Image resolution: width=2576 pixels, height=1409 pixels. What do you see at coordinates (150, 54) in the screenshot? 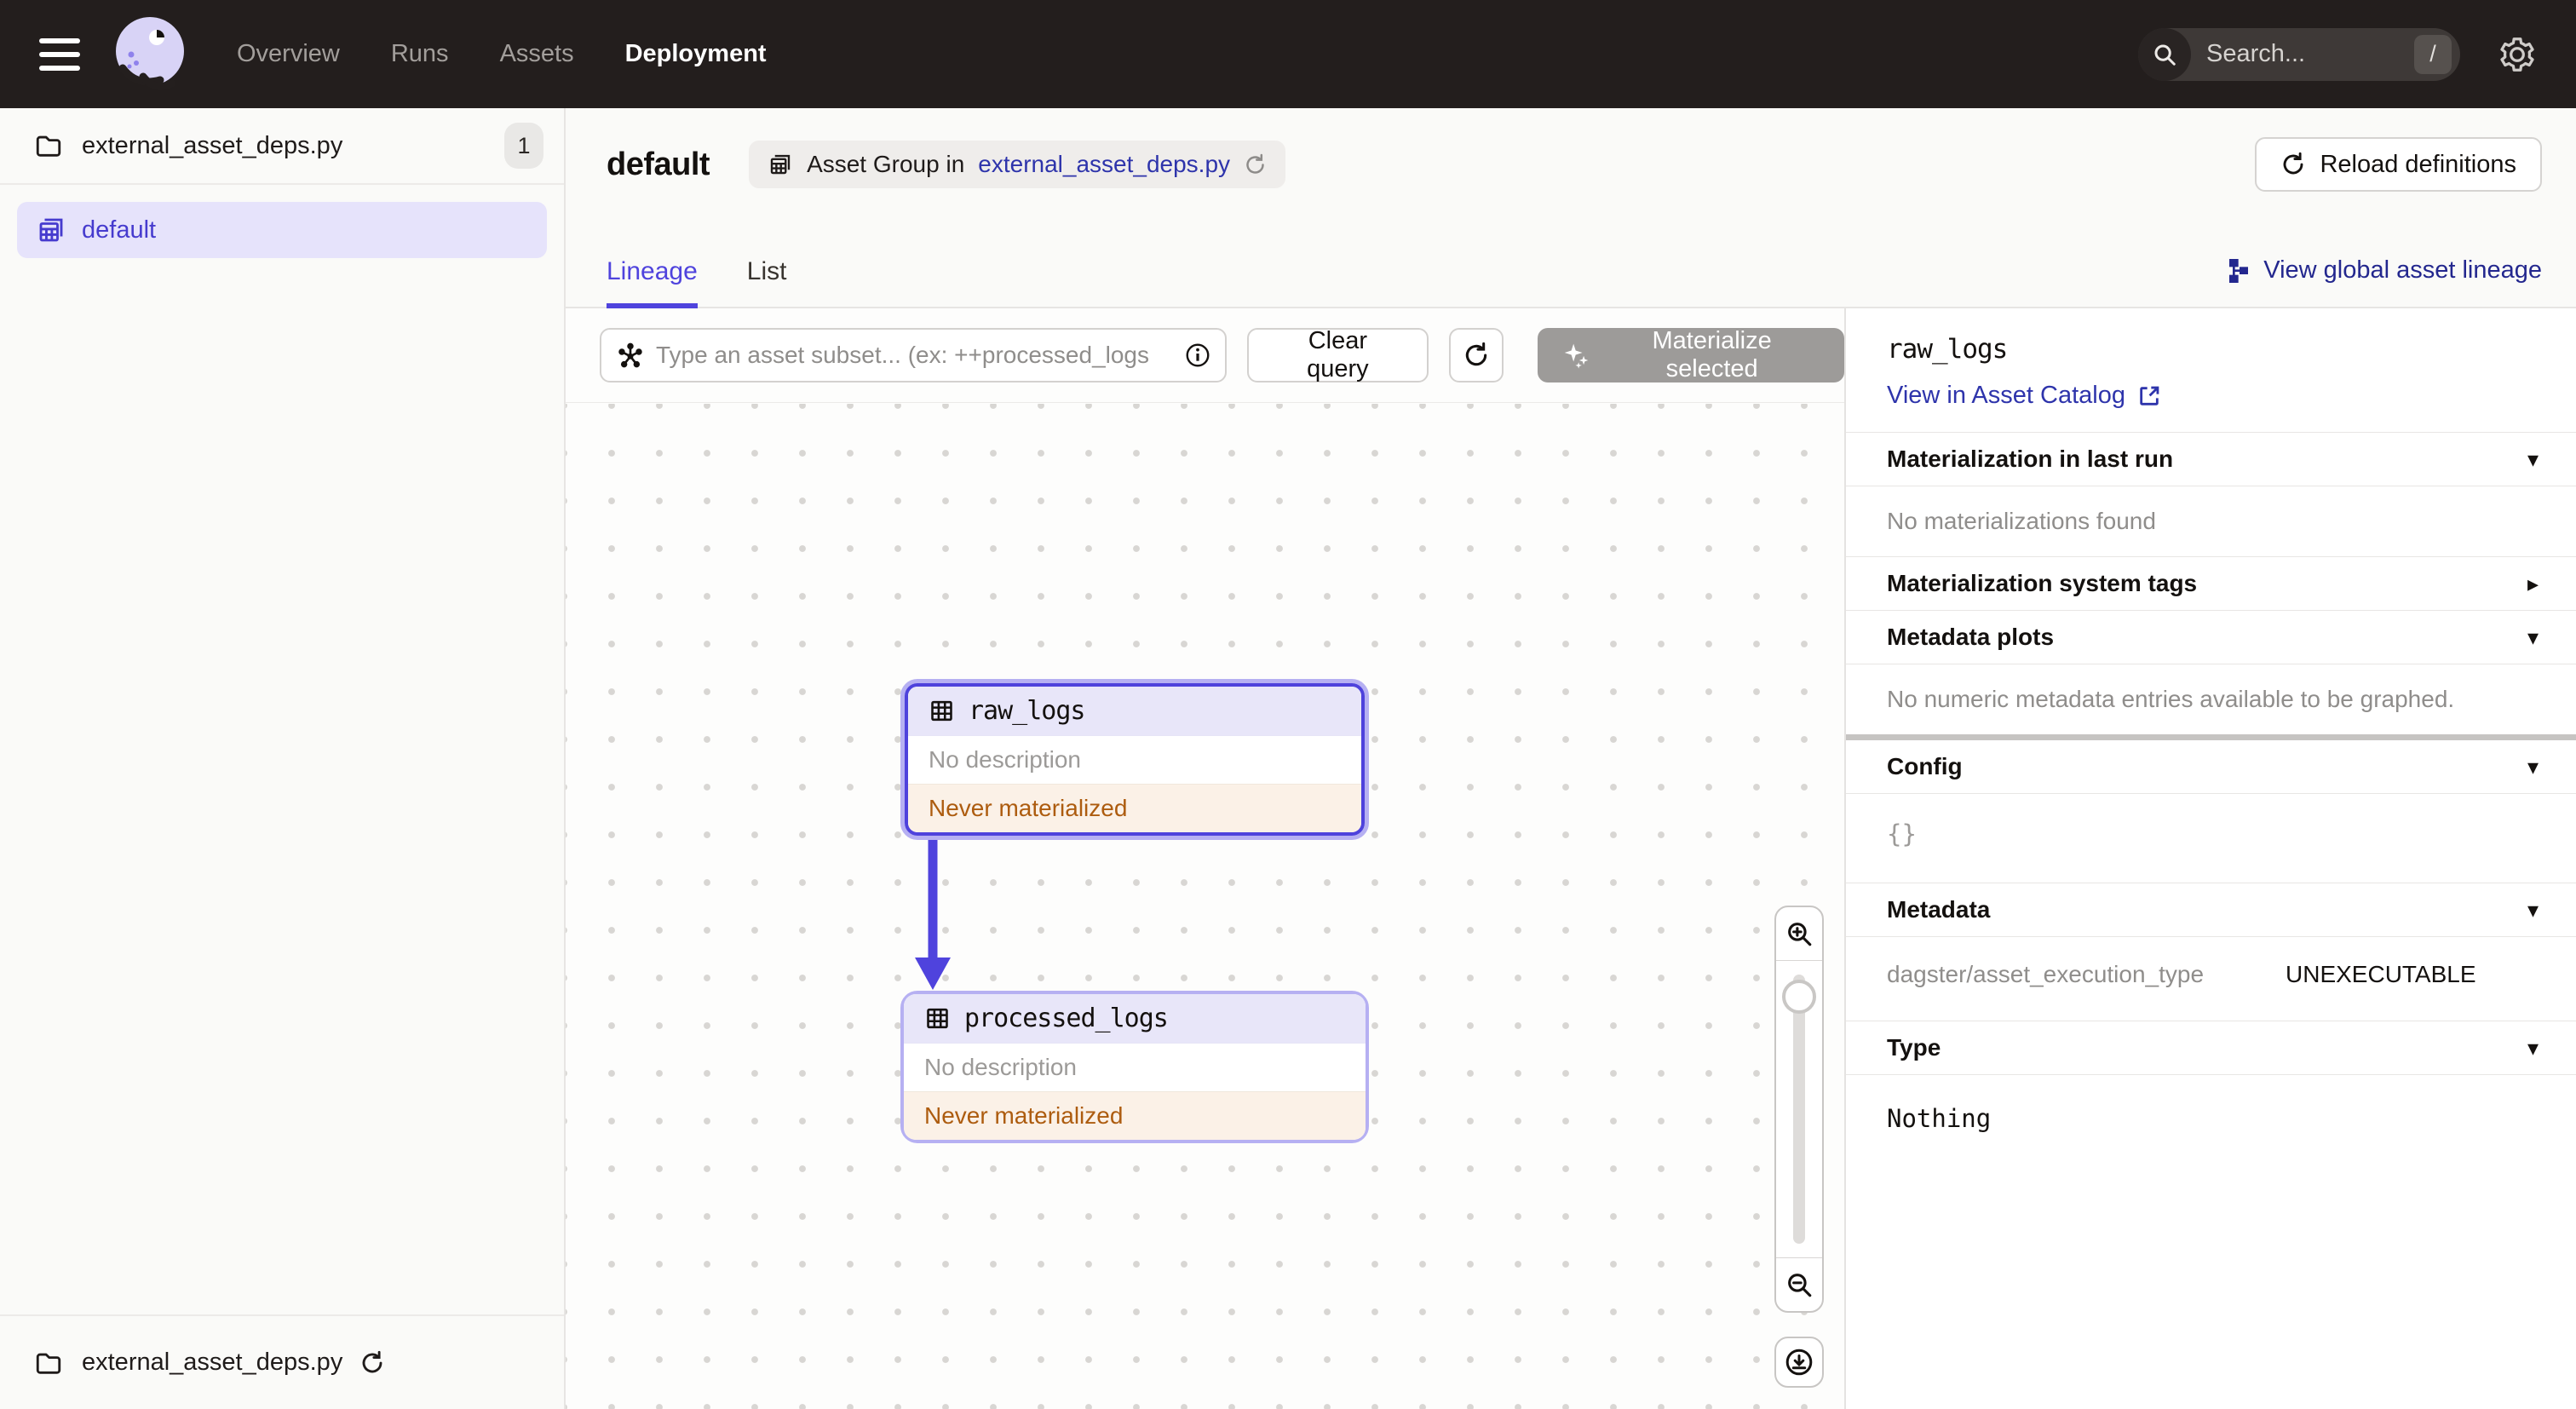
I see `dagster-logo` at bounding box center [150, 54].